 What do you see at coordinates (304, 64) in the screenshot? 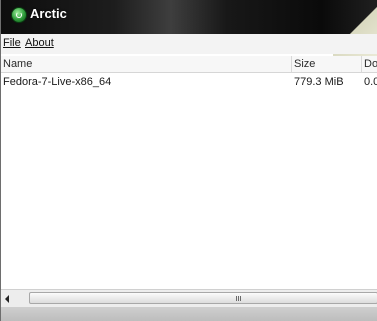
I see `column-header-size: Size` at bounding box center [304, 64].